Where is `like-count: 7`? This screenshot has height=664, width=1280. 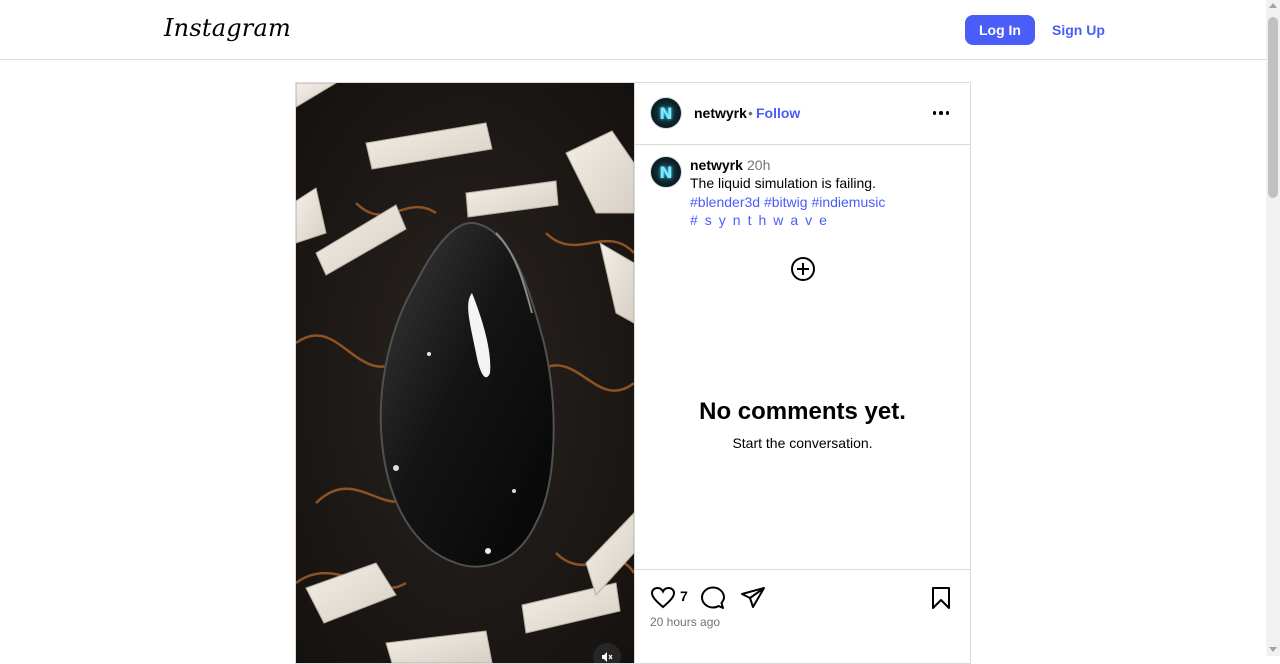 like-count: 7 is located at coordinates (684, 596).